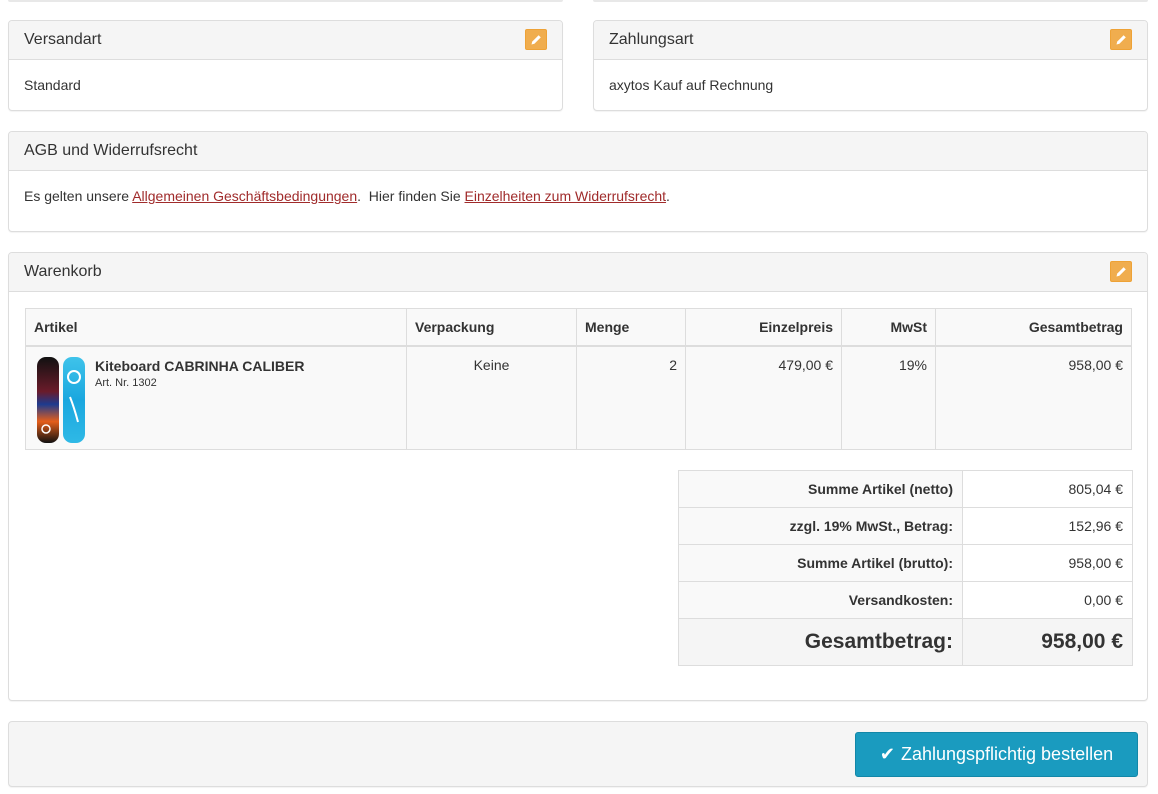 The height and width of the screenshot is (794, 1158). I want to click on grand-total-label: Gesamtbetrag:, so click(820, 642).